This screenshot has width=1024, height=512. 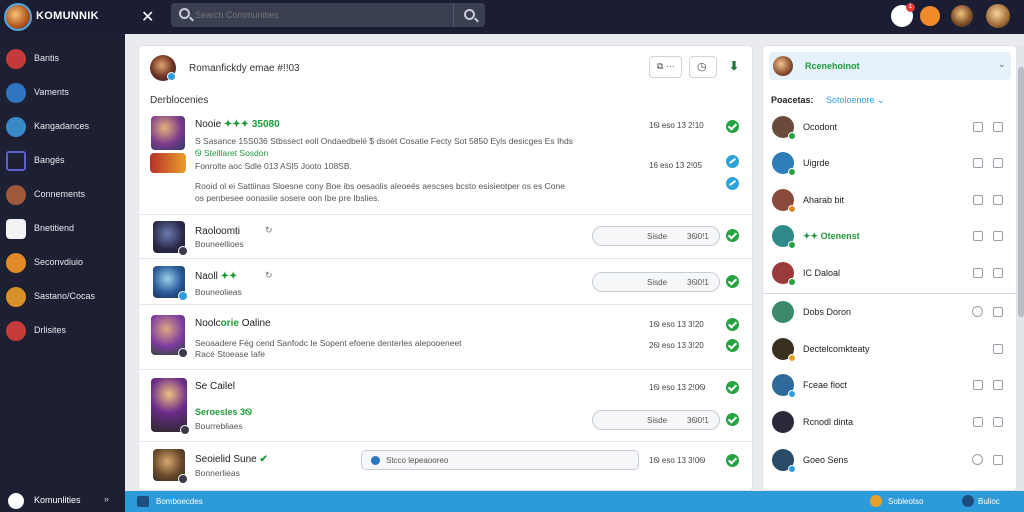 I want to click on profile-icon, so click(x=998, y=16).